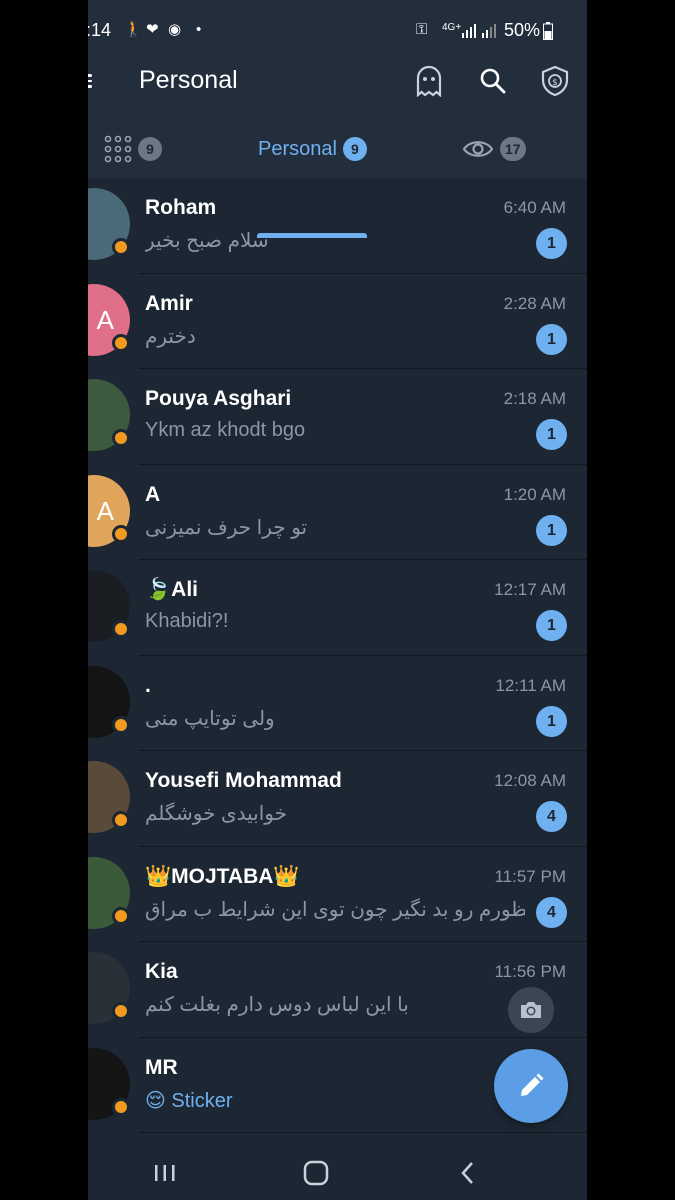 This screenshot has height=1200, width=675. Describe the element at coordinates (530, 780) in the screenshot. I see `chat-time: 12:08 AM` at that location.